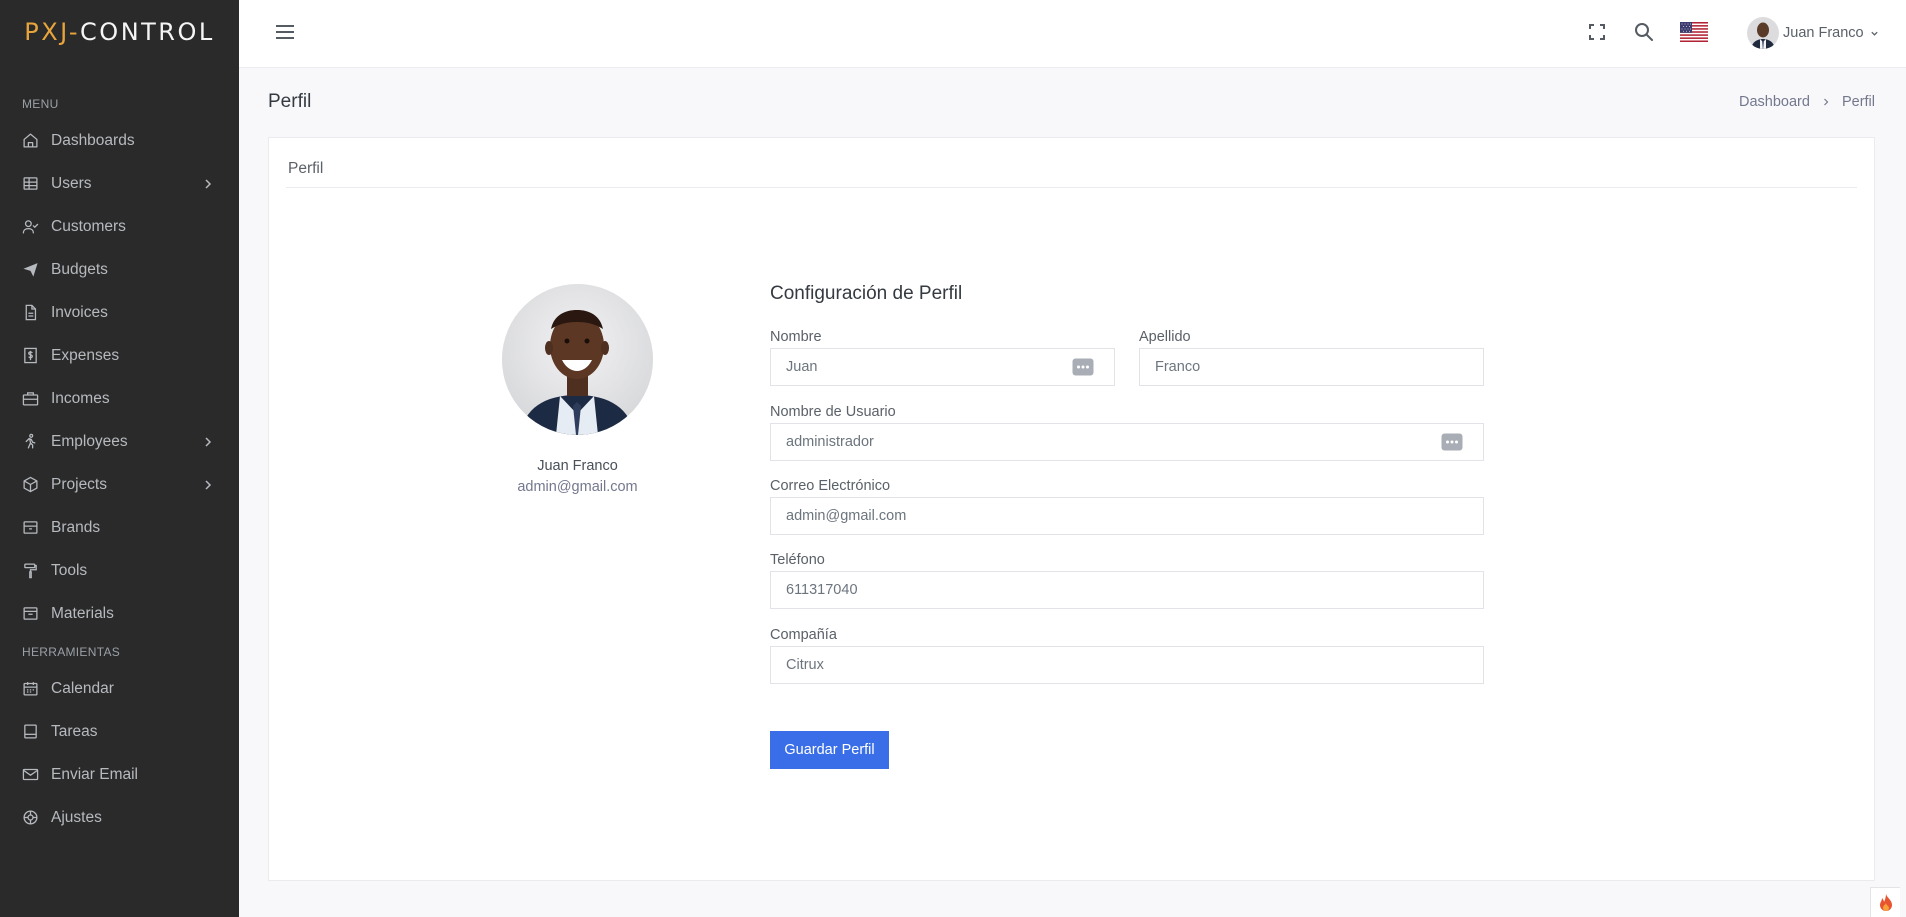  I want to click on telefono-label: Teléfono, so click(797, 560).